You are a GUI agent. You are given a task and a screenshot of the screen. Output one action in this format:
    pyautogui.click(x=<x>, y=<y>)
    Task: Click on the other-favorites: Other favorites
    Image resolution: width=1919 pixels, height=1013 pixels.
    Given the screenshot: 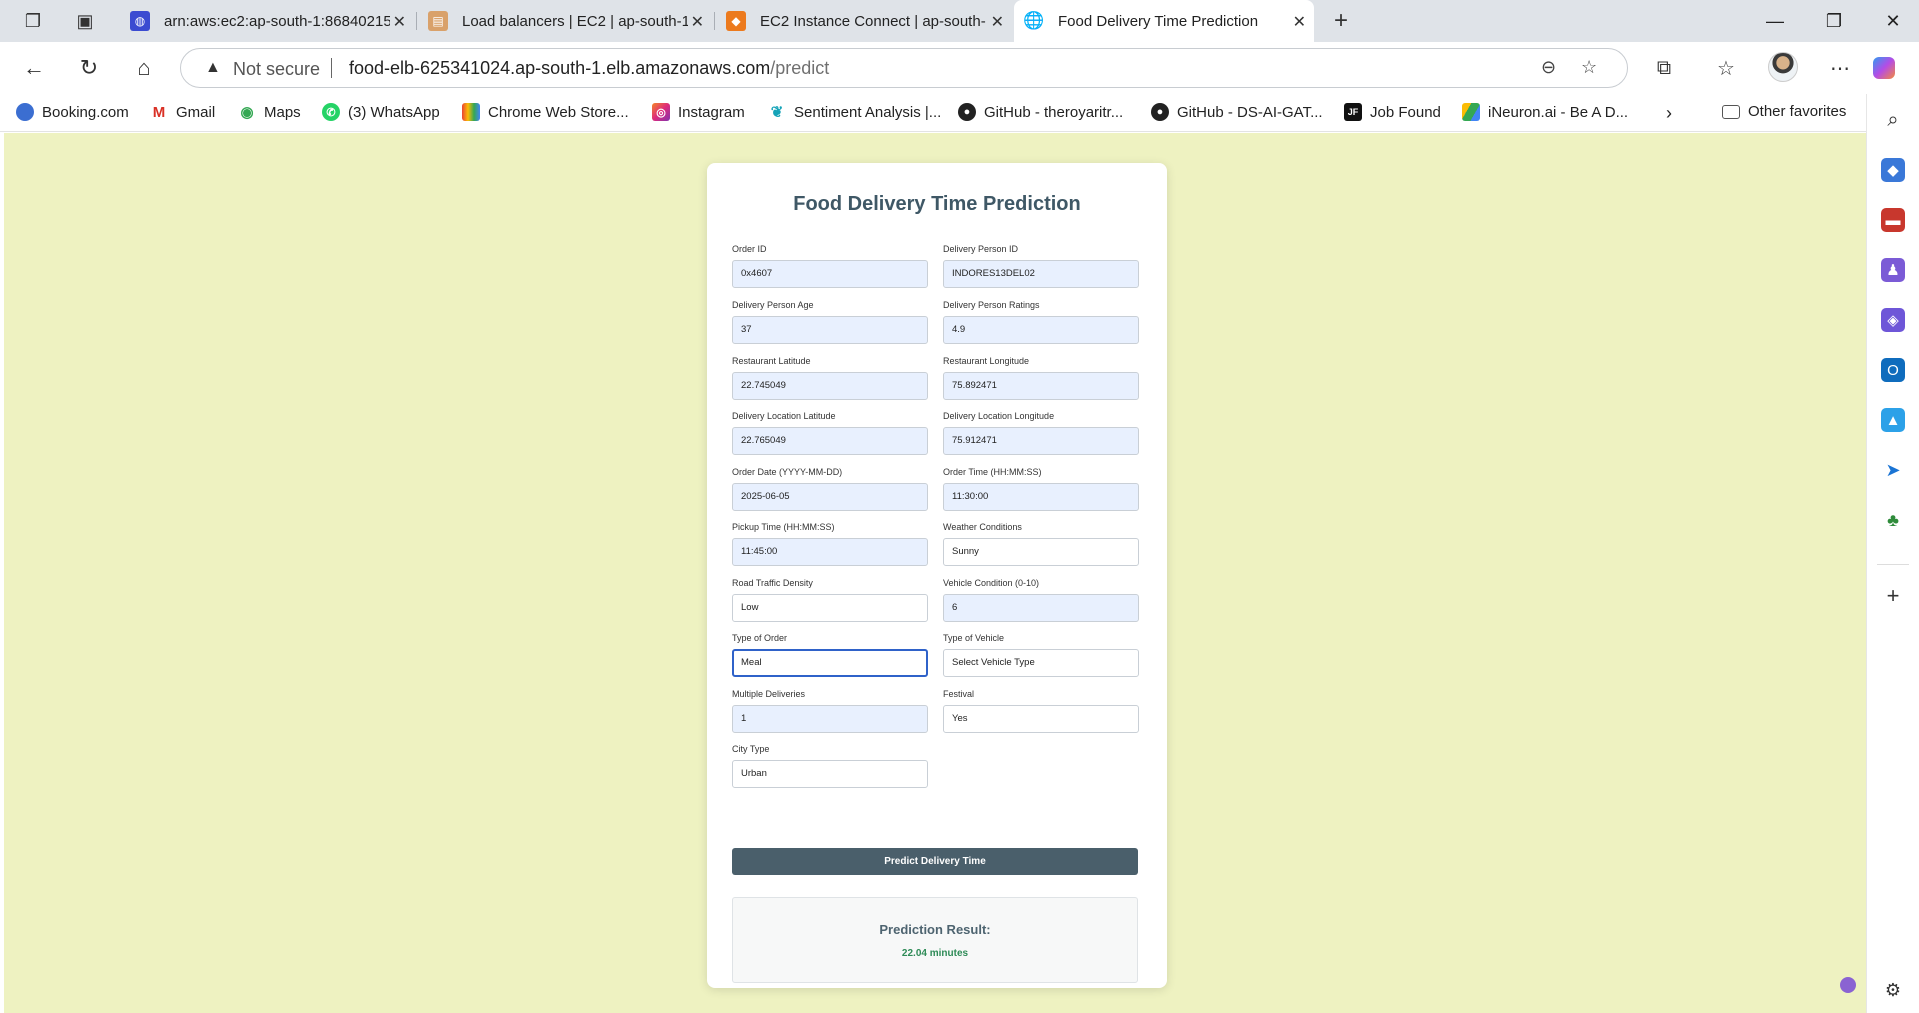 What is the action you would take?
    pyautogui.click(x=1784, y=111)
    